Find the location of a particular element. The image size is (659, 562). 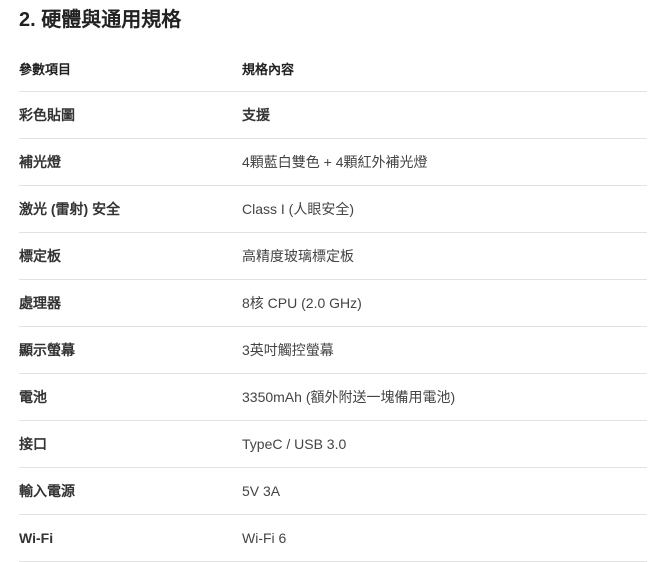

row-value: 5V 3A is located at coordinates (444, 491).